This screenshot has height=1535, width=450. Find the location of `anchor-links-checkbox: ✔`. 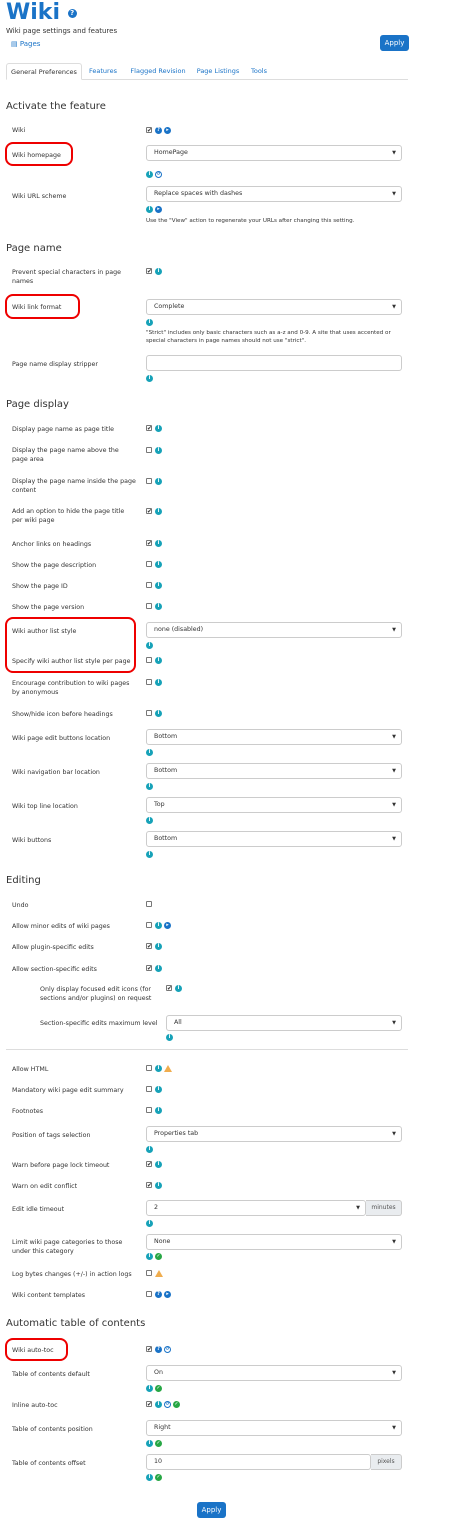

anchor-links-checkbox: ✔ is located at coordinates (149, 543).